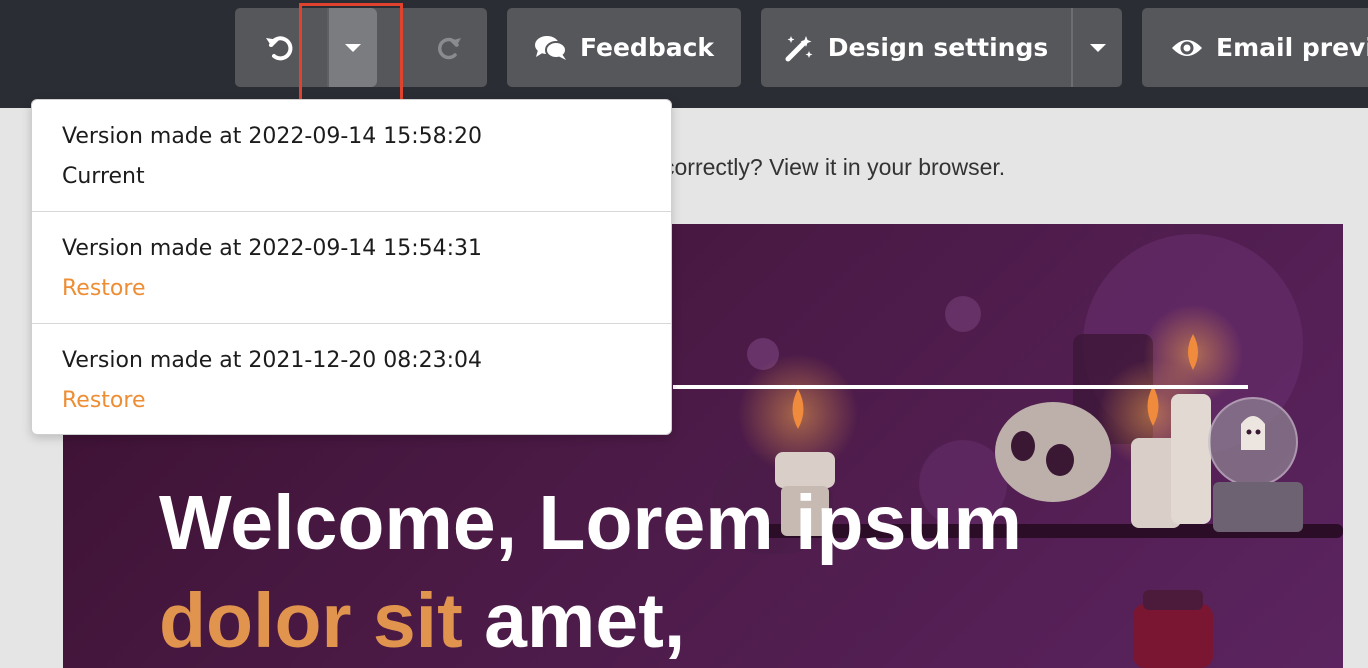 Image resolution: width=1368 pixels, height=668 pixels. I want to click on hero-headline-line2: dolor sit amet,, so click(590, 620).